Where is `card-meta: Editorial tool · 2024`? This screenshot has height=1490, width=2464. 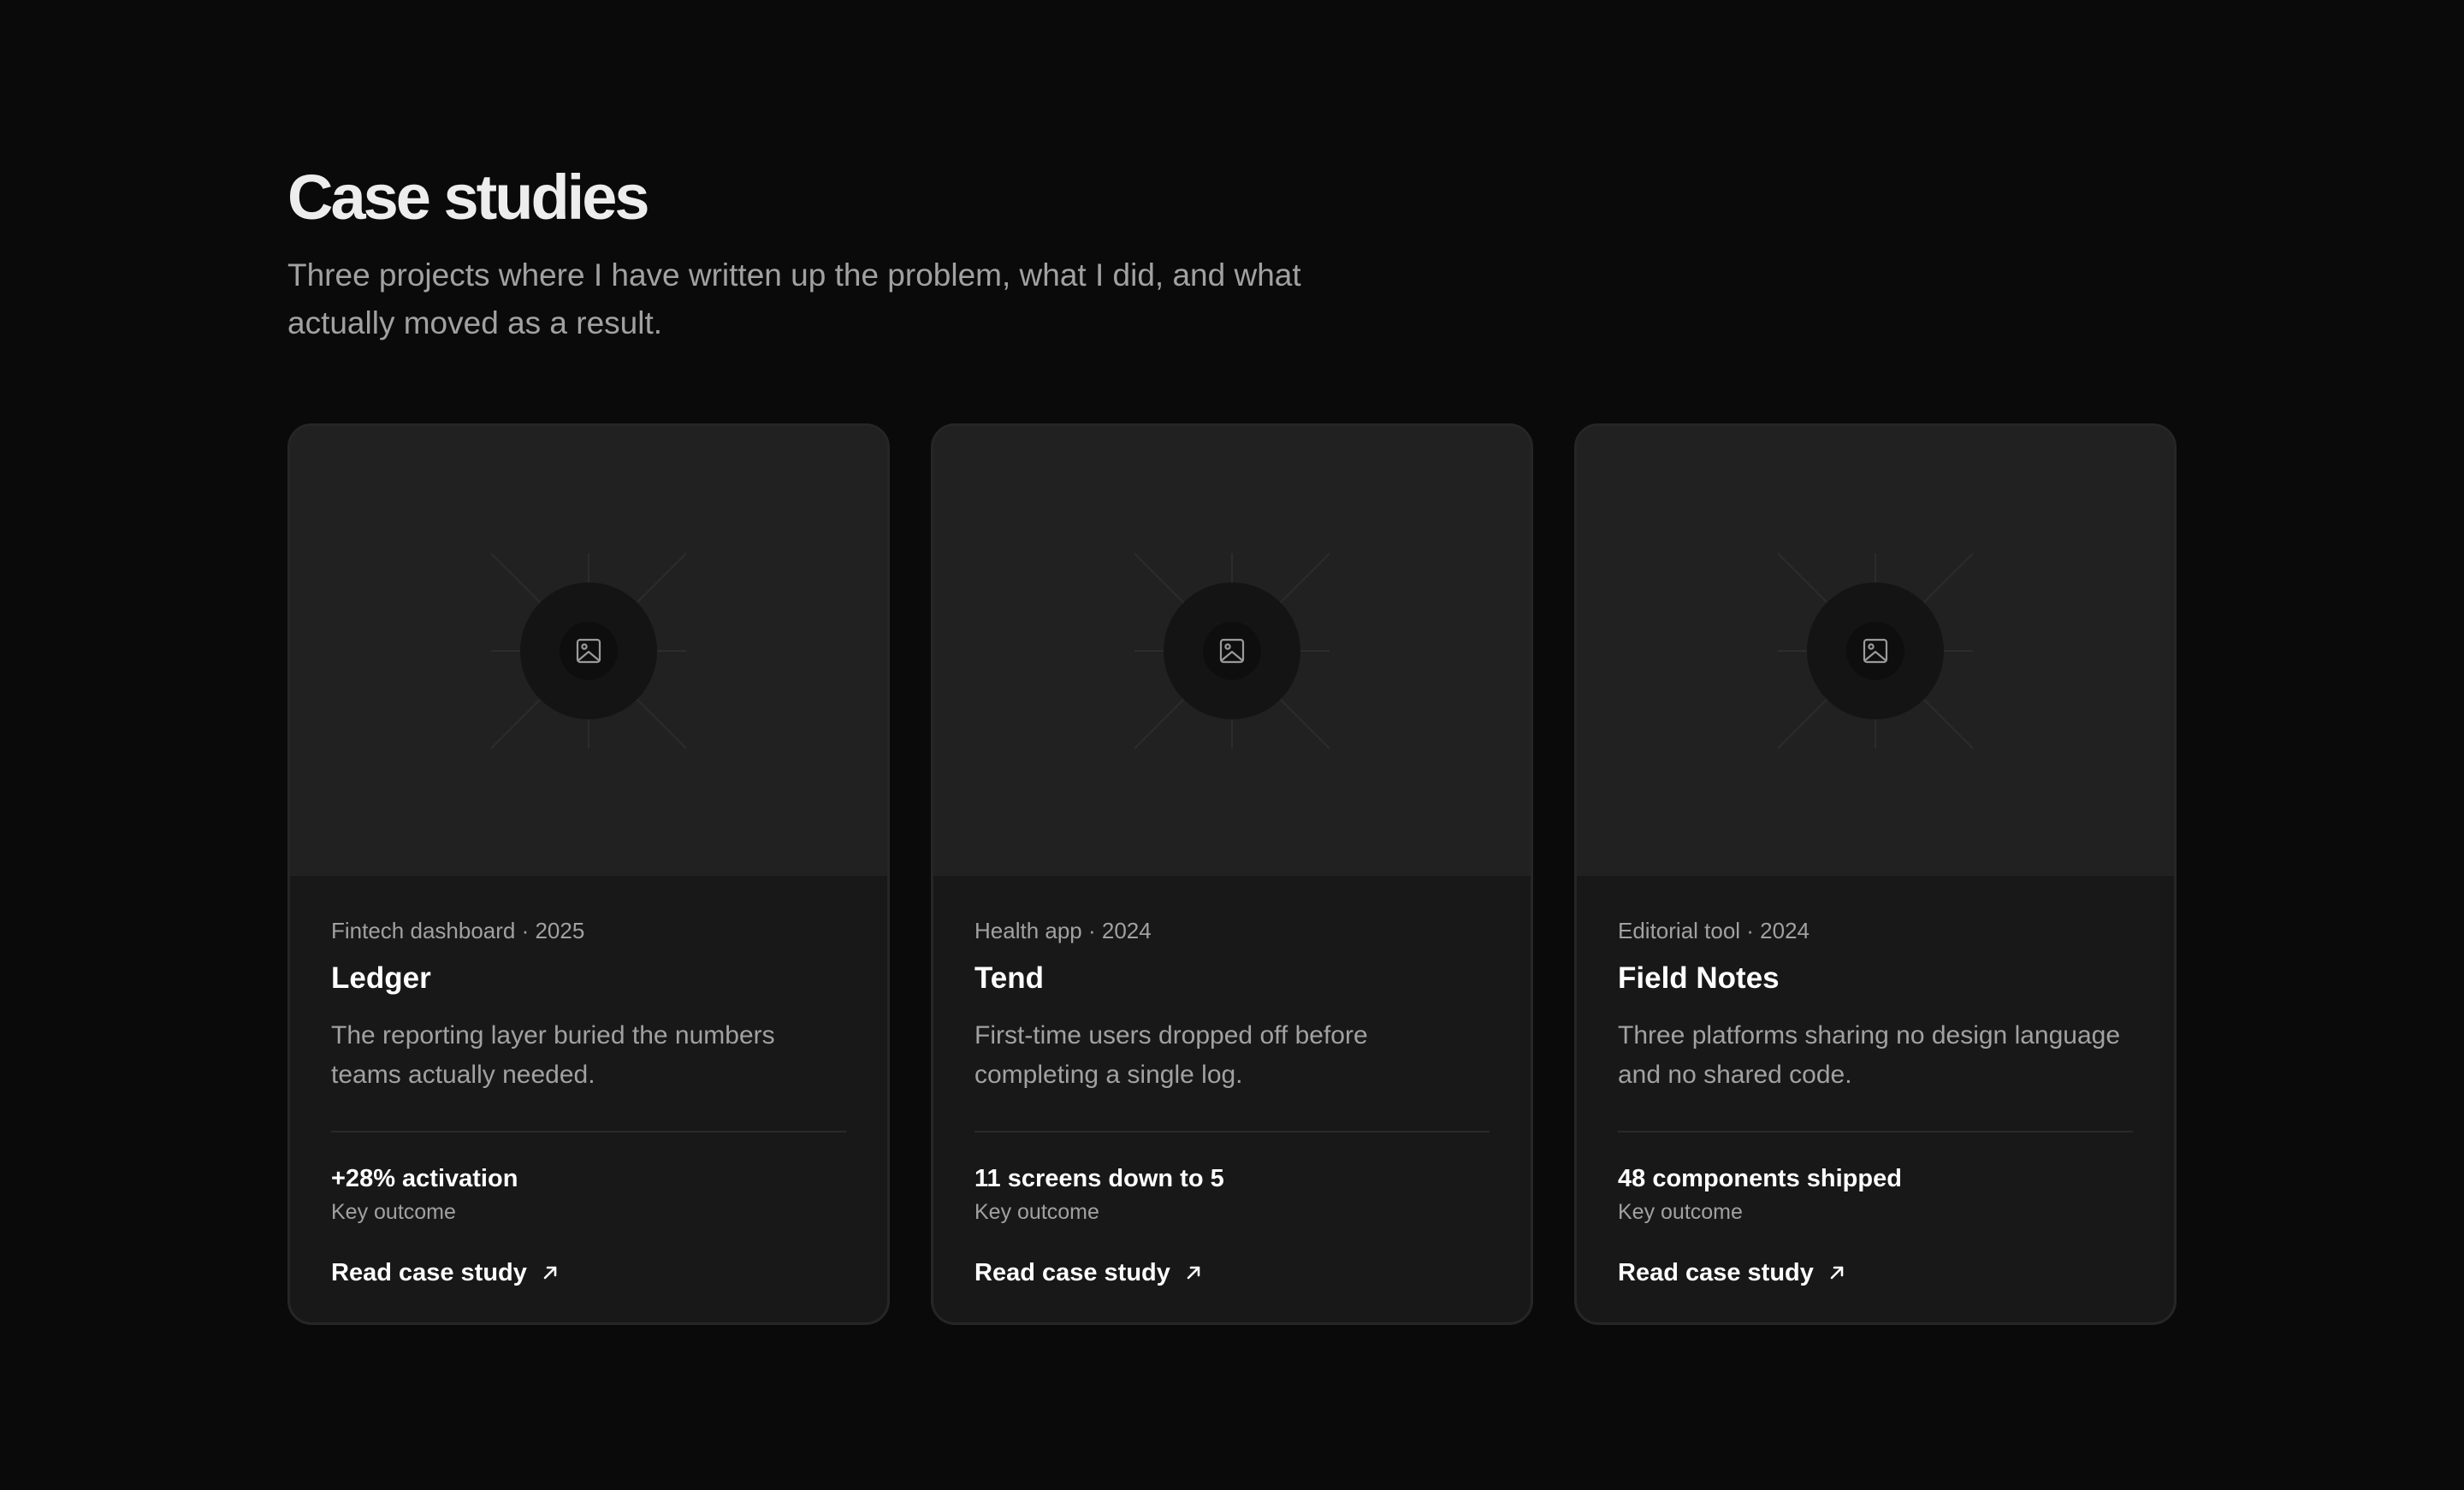
card-meta: Editorial tool · 2024 is located at coordinates (1714, 931).